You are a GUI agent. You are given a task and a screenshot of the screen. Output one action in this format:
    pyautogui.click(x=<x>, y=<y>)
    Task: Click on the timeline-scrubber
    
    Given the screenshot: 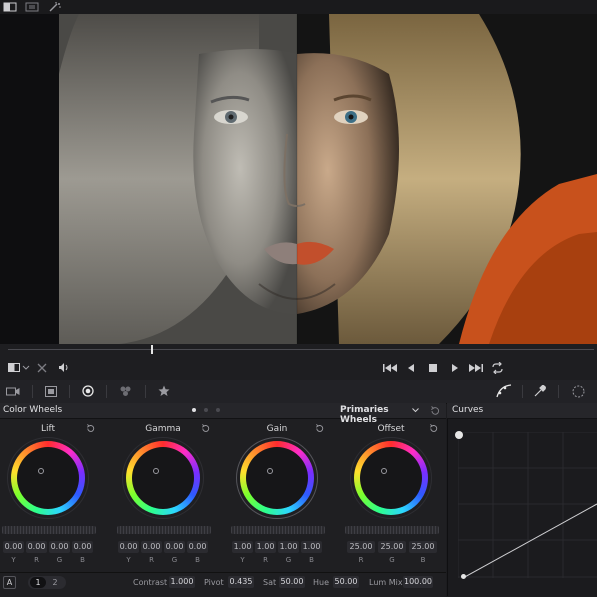 What is the action you would take?
    pyautogui.click(x=298, y=350)
    